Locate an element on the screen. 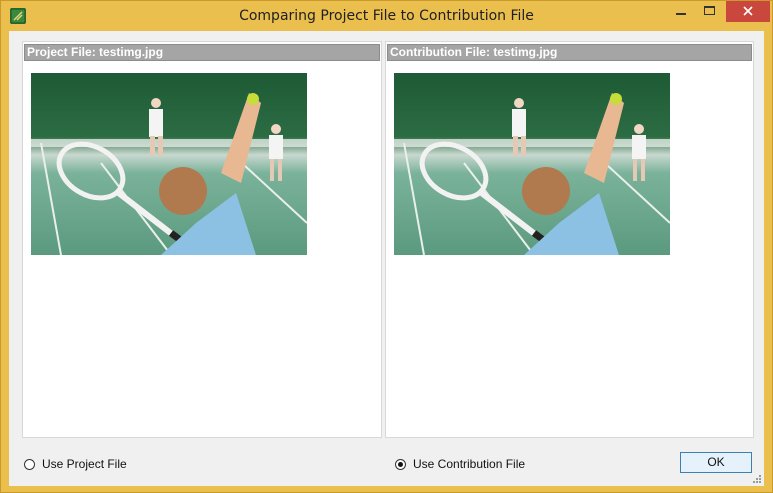 This screenshot has width=773, height=493. use-contribution-file-radio is located at coordinates (400, 464).